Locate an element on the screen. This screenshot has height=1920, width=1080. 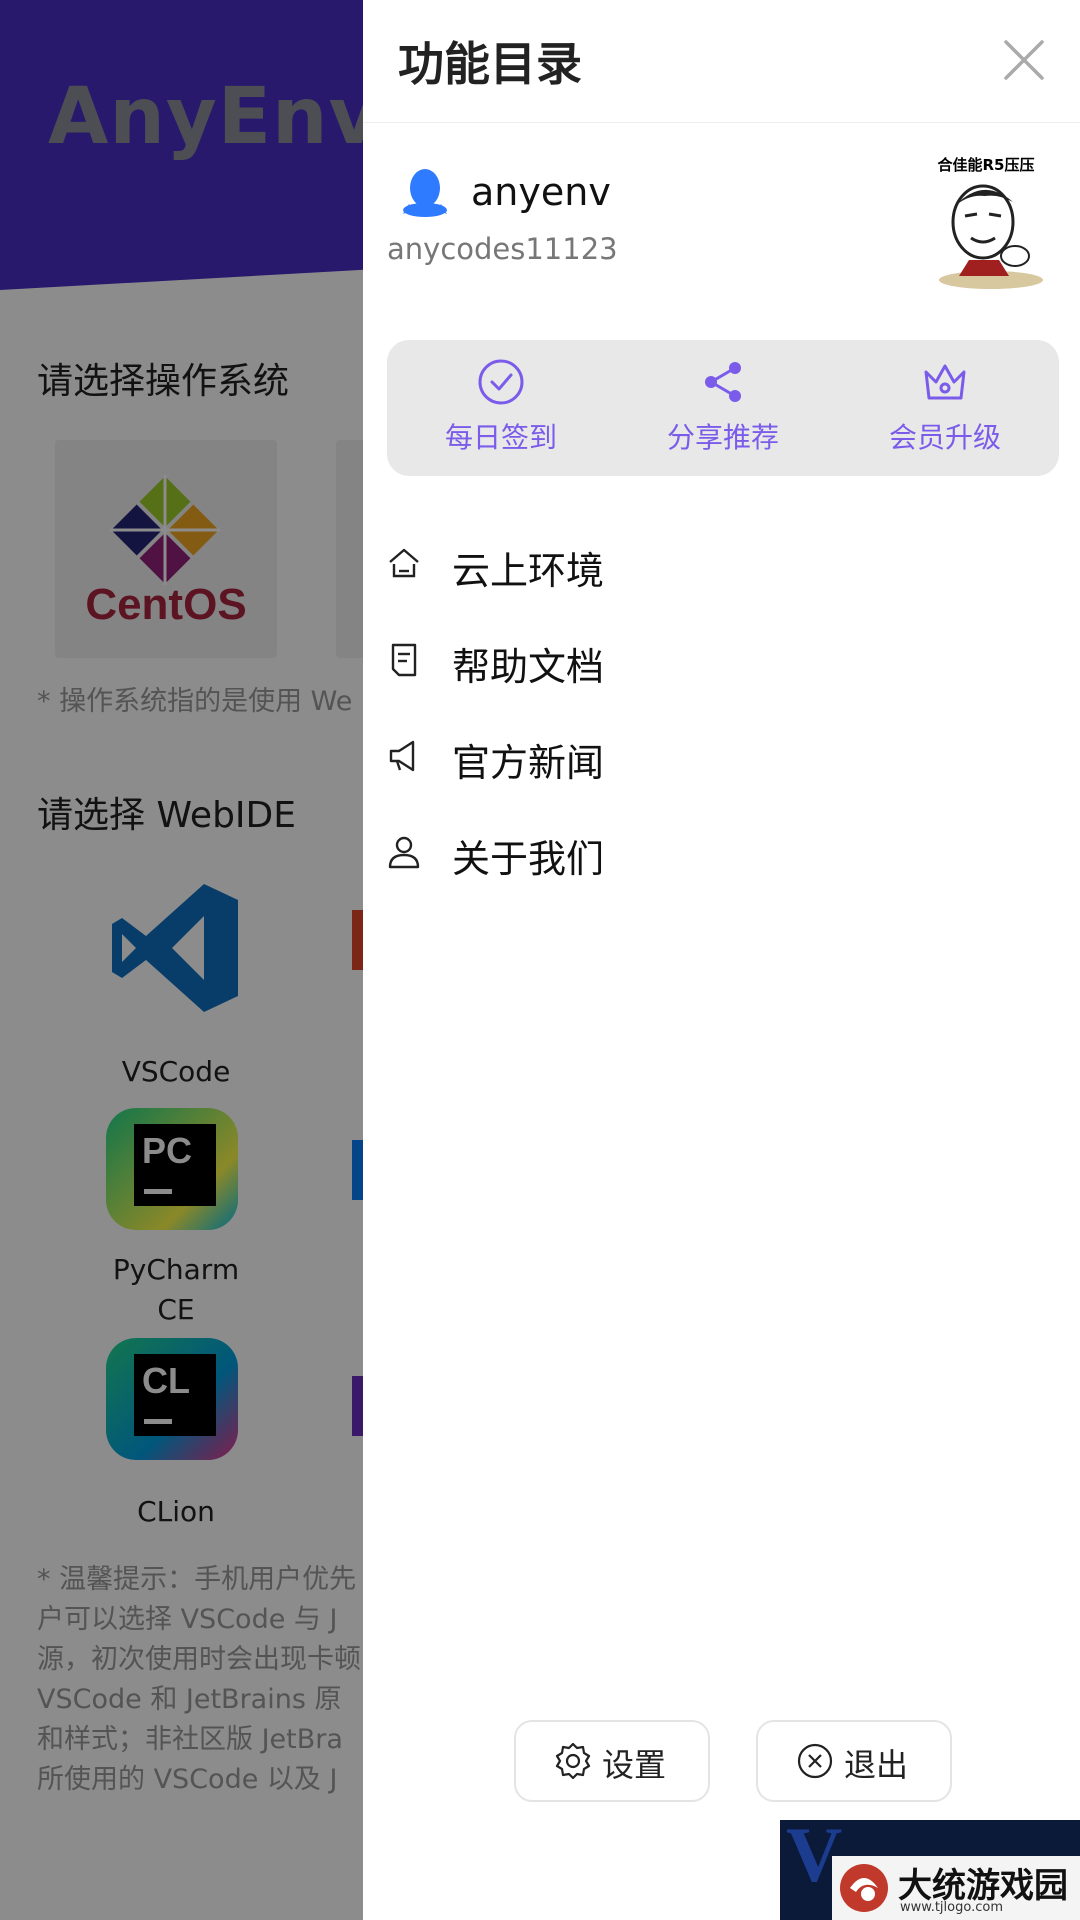
close-circle-icon is located at coordinates (815, 1761).